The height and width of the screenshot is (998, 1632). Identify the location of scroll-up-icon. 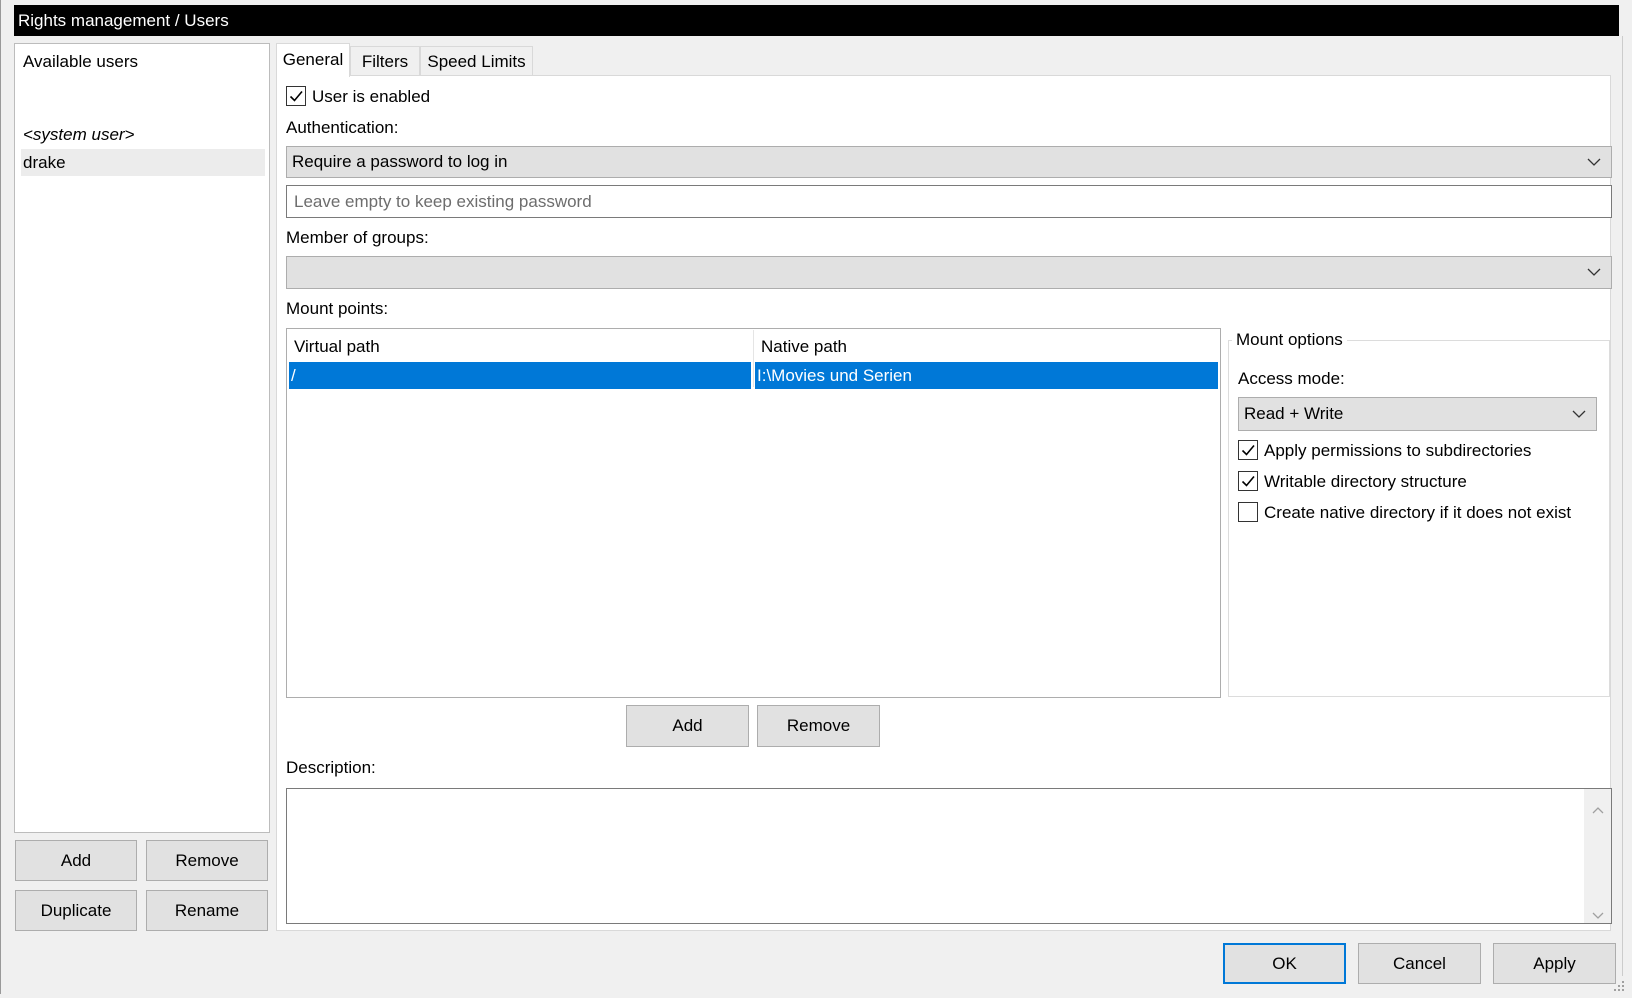
(1598, 809).